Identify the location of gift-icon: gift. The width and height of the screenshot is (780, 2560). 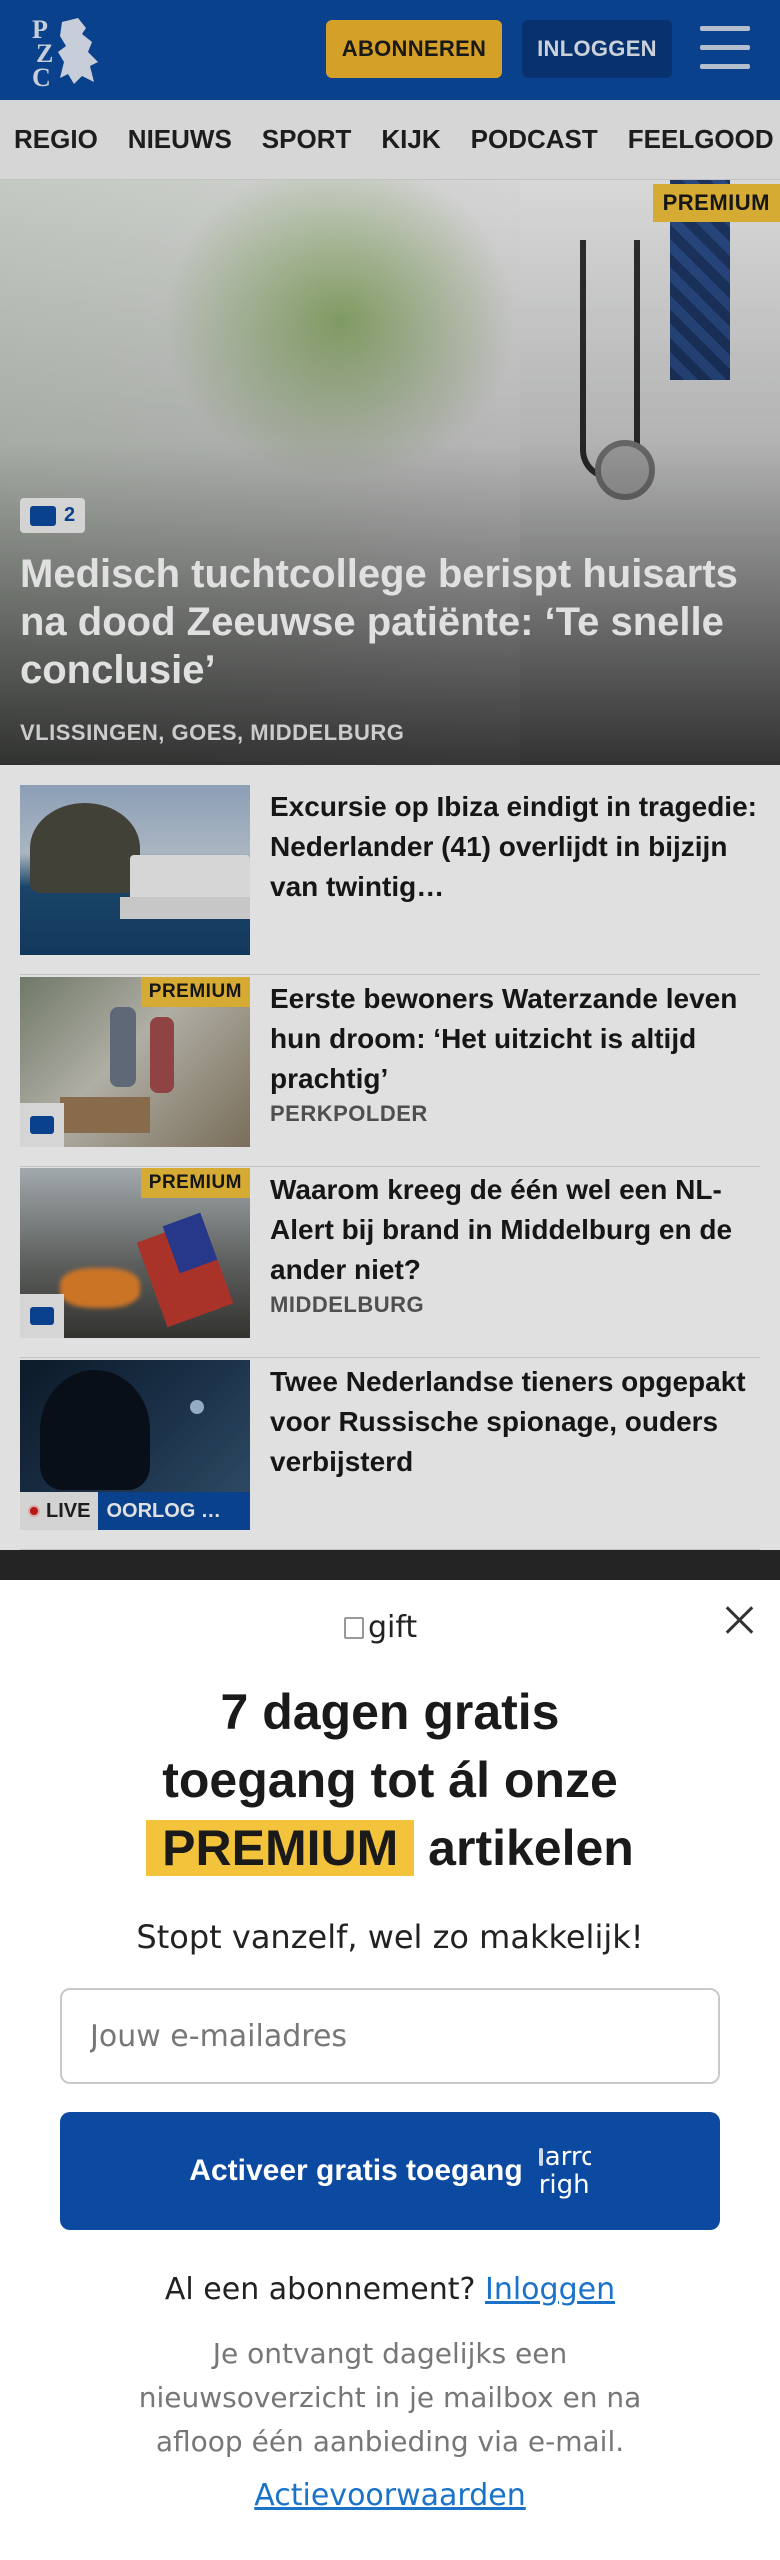
(380, 1627).